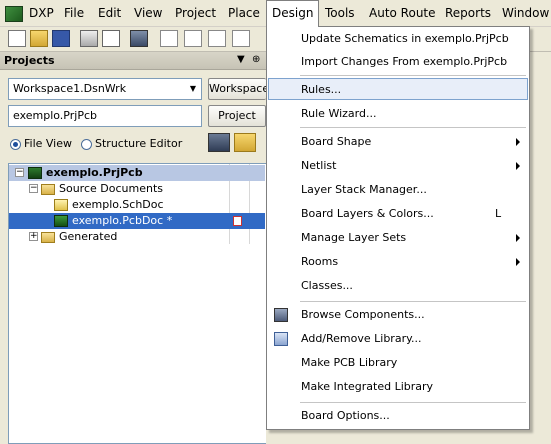  What do you see at coordinates (256, 59) in the screenshot?
I see `panel-pin-icon: ⊕` at bounding box center [256, 59].